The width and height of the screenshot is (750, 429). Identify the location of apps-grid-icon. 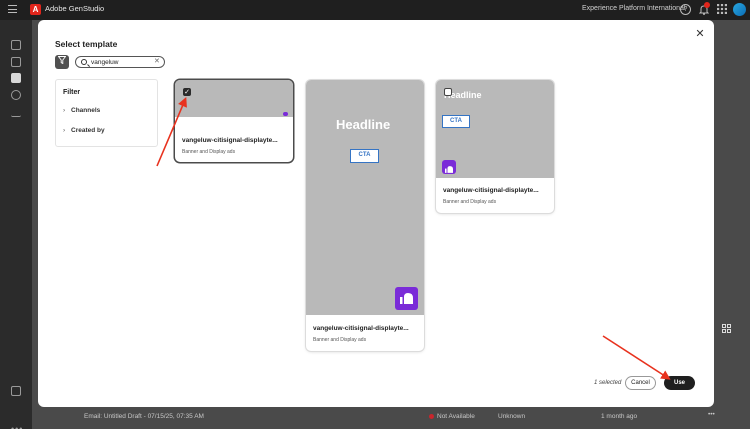
(721, 9).